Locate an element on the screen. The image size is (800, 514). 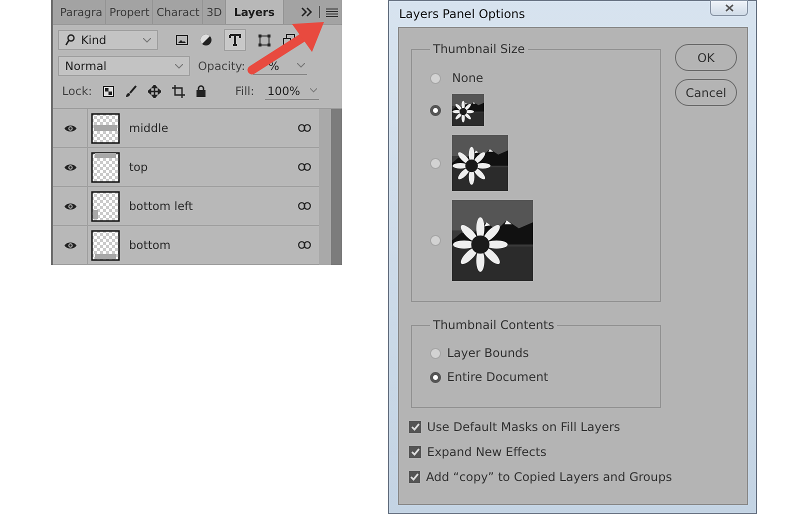
checkbox-label: Expand New Effects is located at coordinates (486, 452).